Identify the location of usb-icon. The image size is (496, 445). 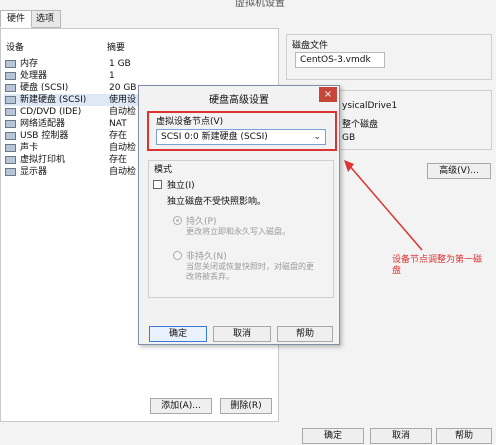
(10, 136).